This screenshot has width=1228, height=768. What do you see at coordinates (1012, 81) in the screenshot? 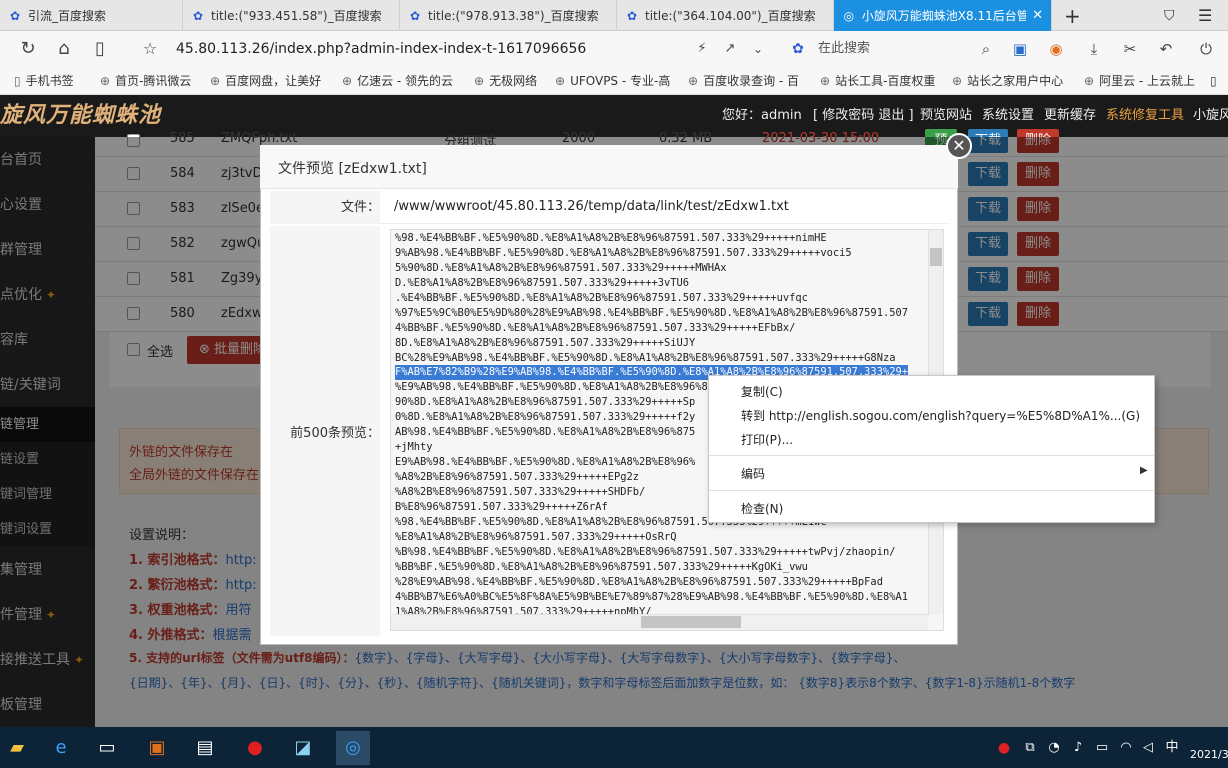
I see `bookmark-item: ⊕ 站长之家用户中心` at bounding box center [1012, 81].